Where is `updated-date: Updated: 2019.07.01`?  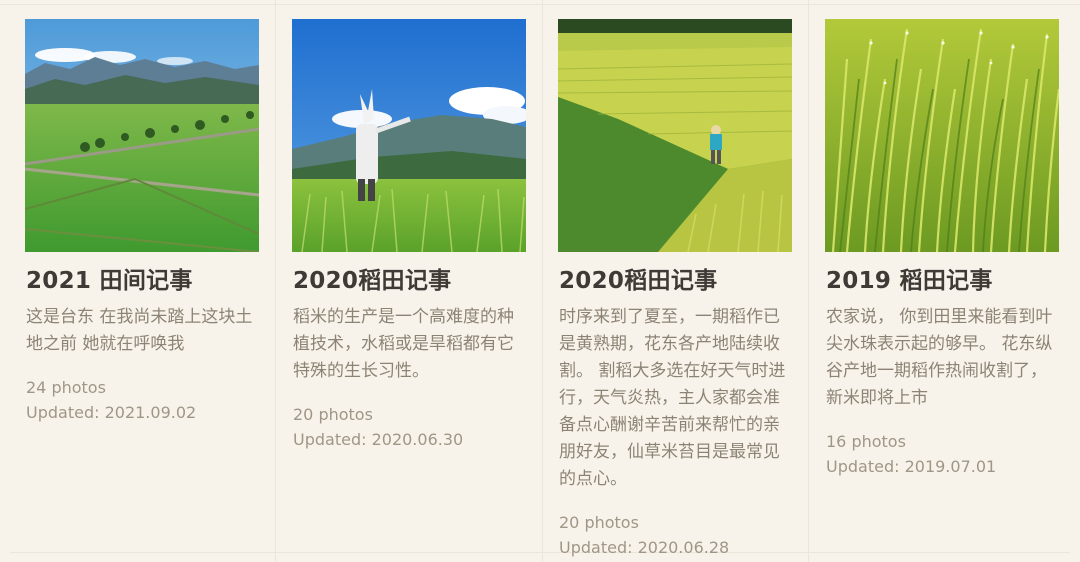
updated-date: Updated: 2019.07.01 is located at coordinates (911, 466).